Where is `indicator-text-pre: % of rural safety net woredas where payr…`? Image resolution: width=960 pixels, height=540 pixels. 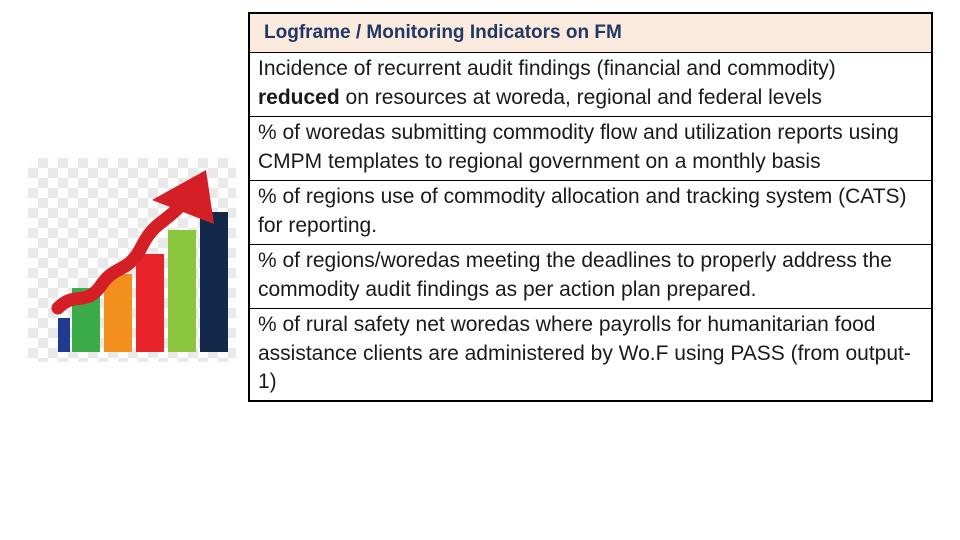 indicator-text-pre: % of rural safety net woredas where payr… is located at coordinates (584, 353).